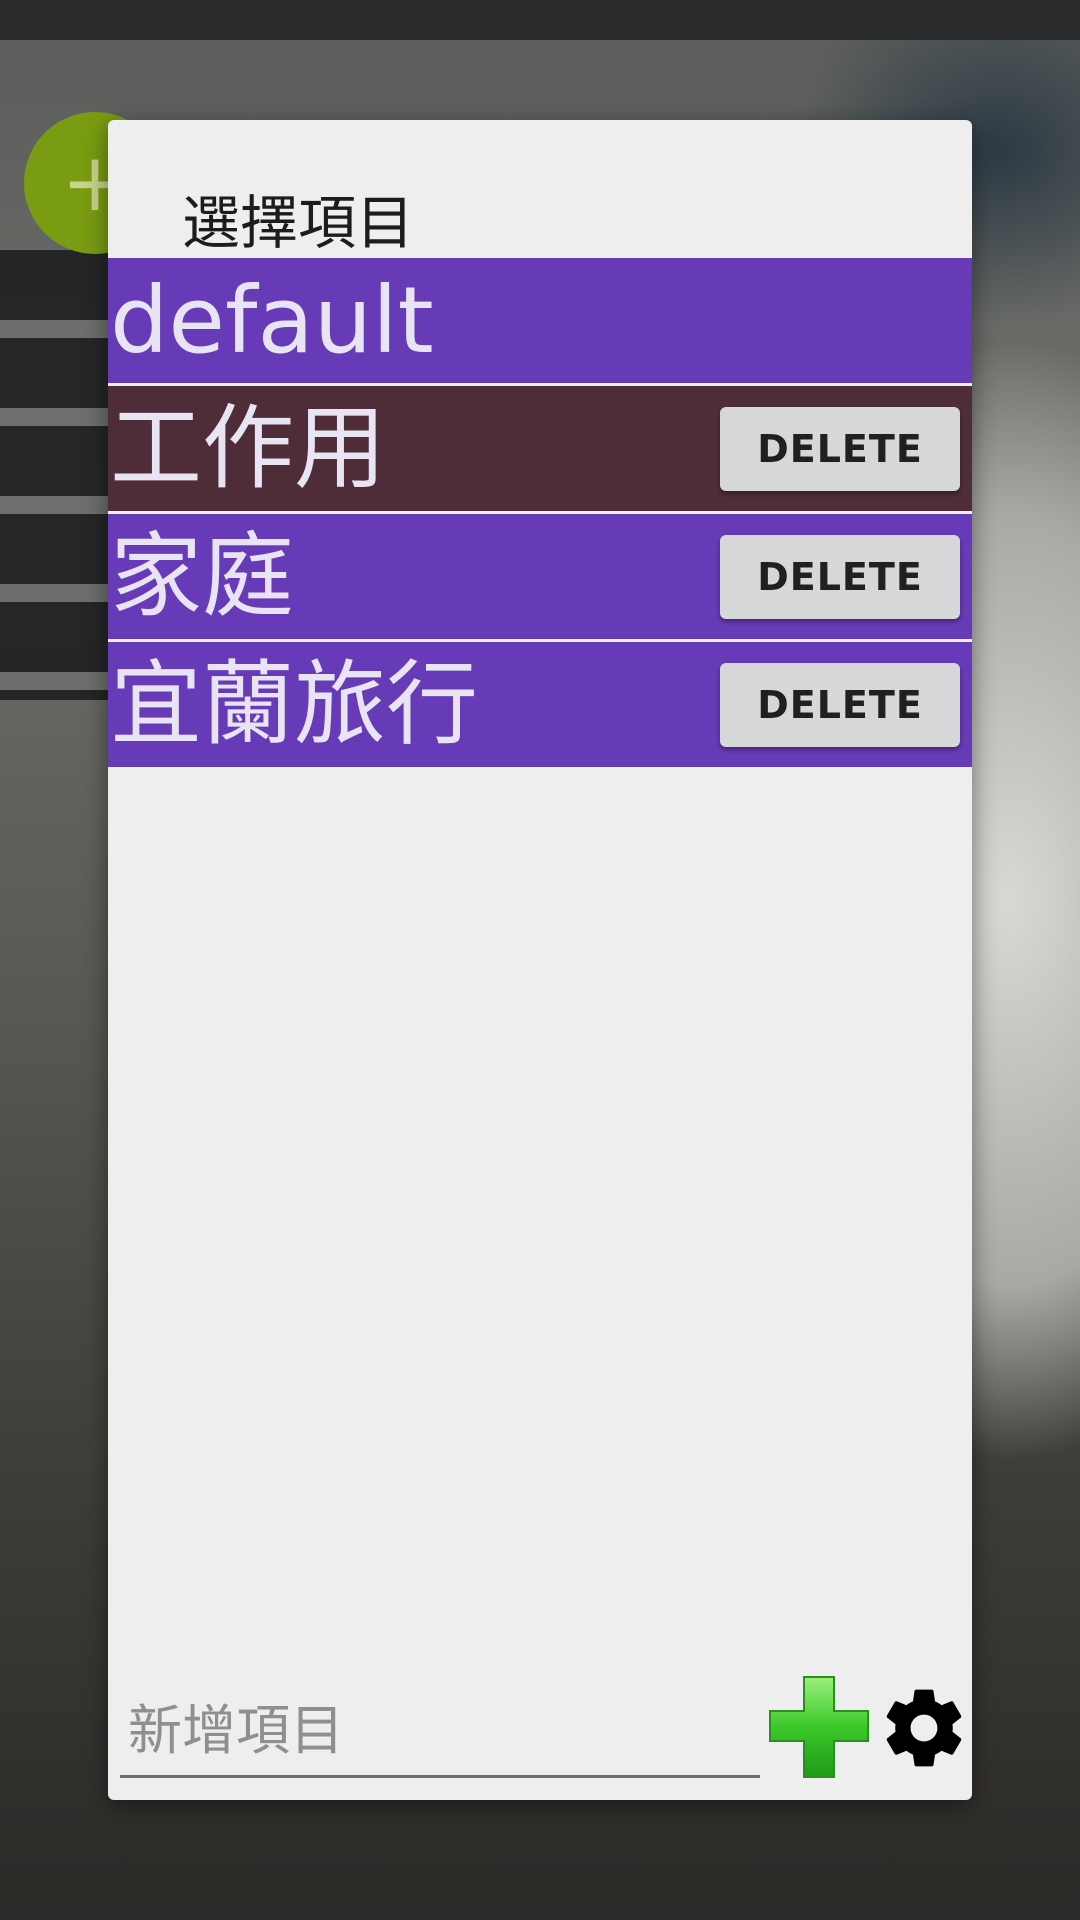 The height and width of the screenshot is (1920, 1080). What do you see at coordinates (540, 448) in the screenshot?
I see `list-item-work: 工作用 DELETE` at bounding box center [540, 448].